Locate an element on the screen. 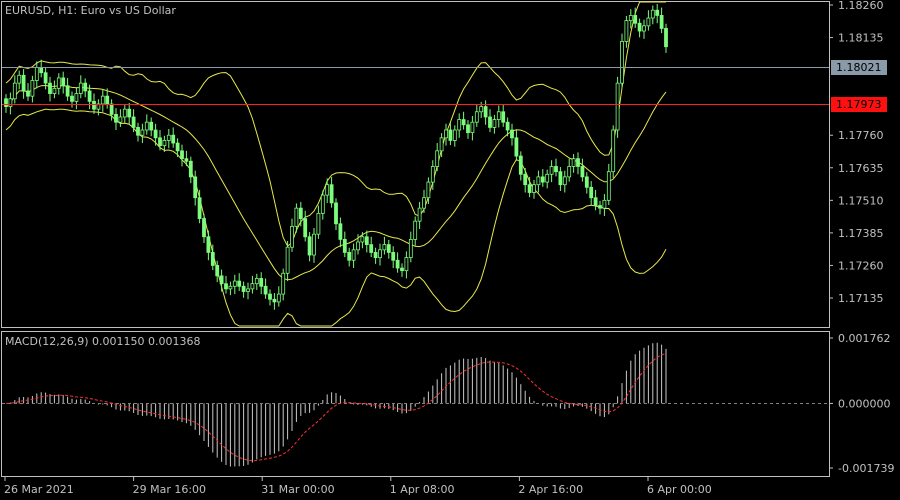 The image size is (900, 500). price-tick-label: 1.18260 is located at coordinates (861, 6).